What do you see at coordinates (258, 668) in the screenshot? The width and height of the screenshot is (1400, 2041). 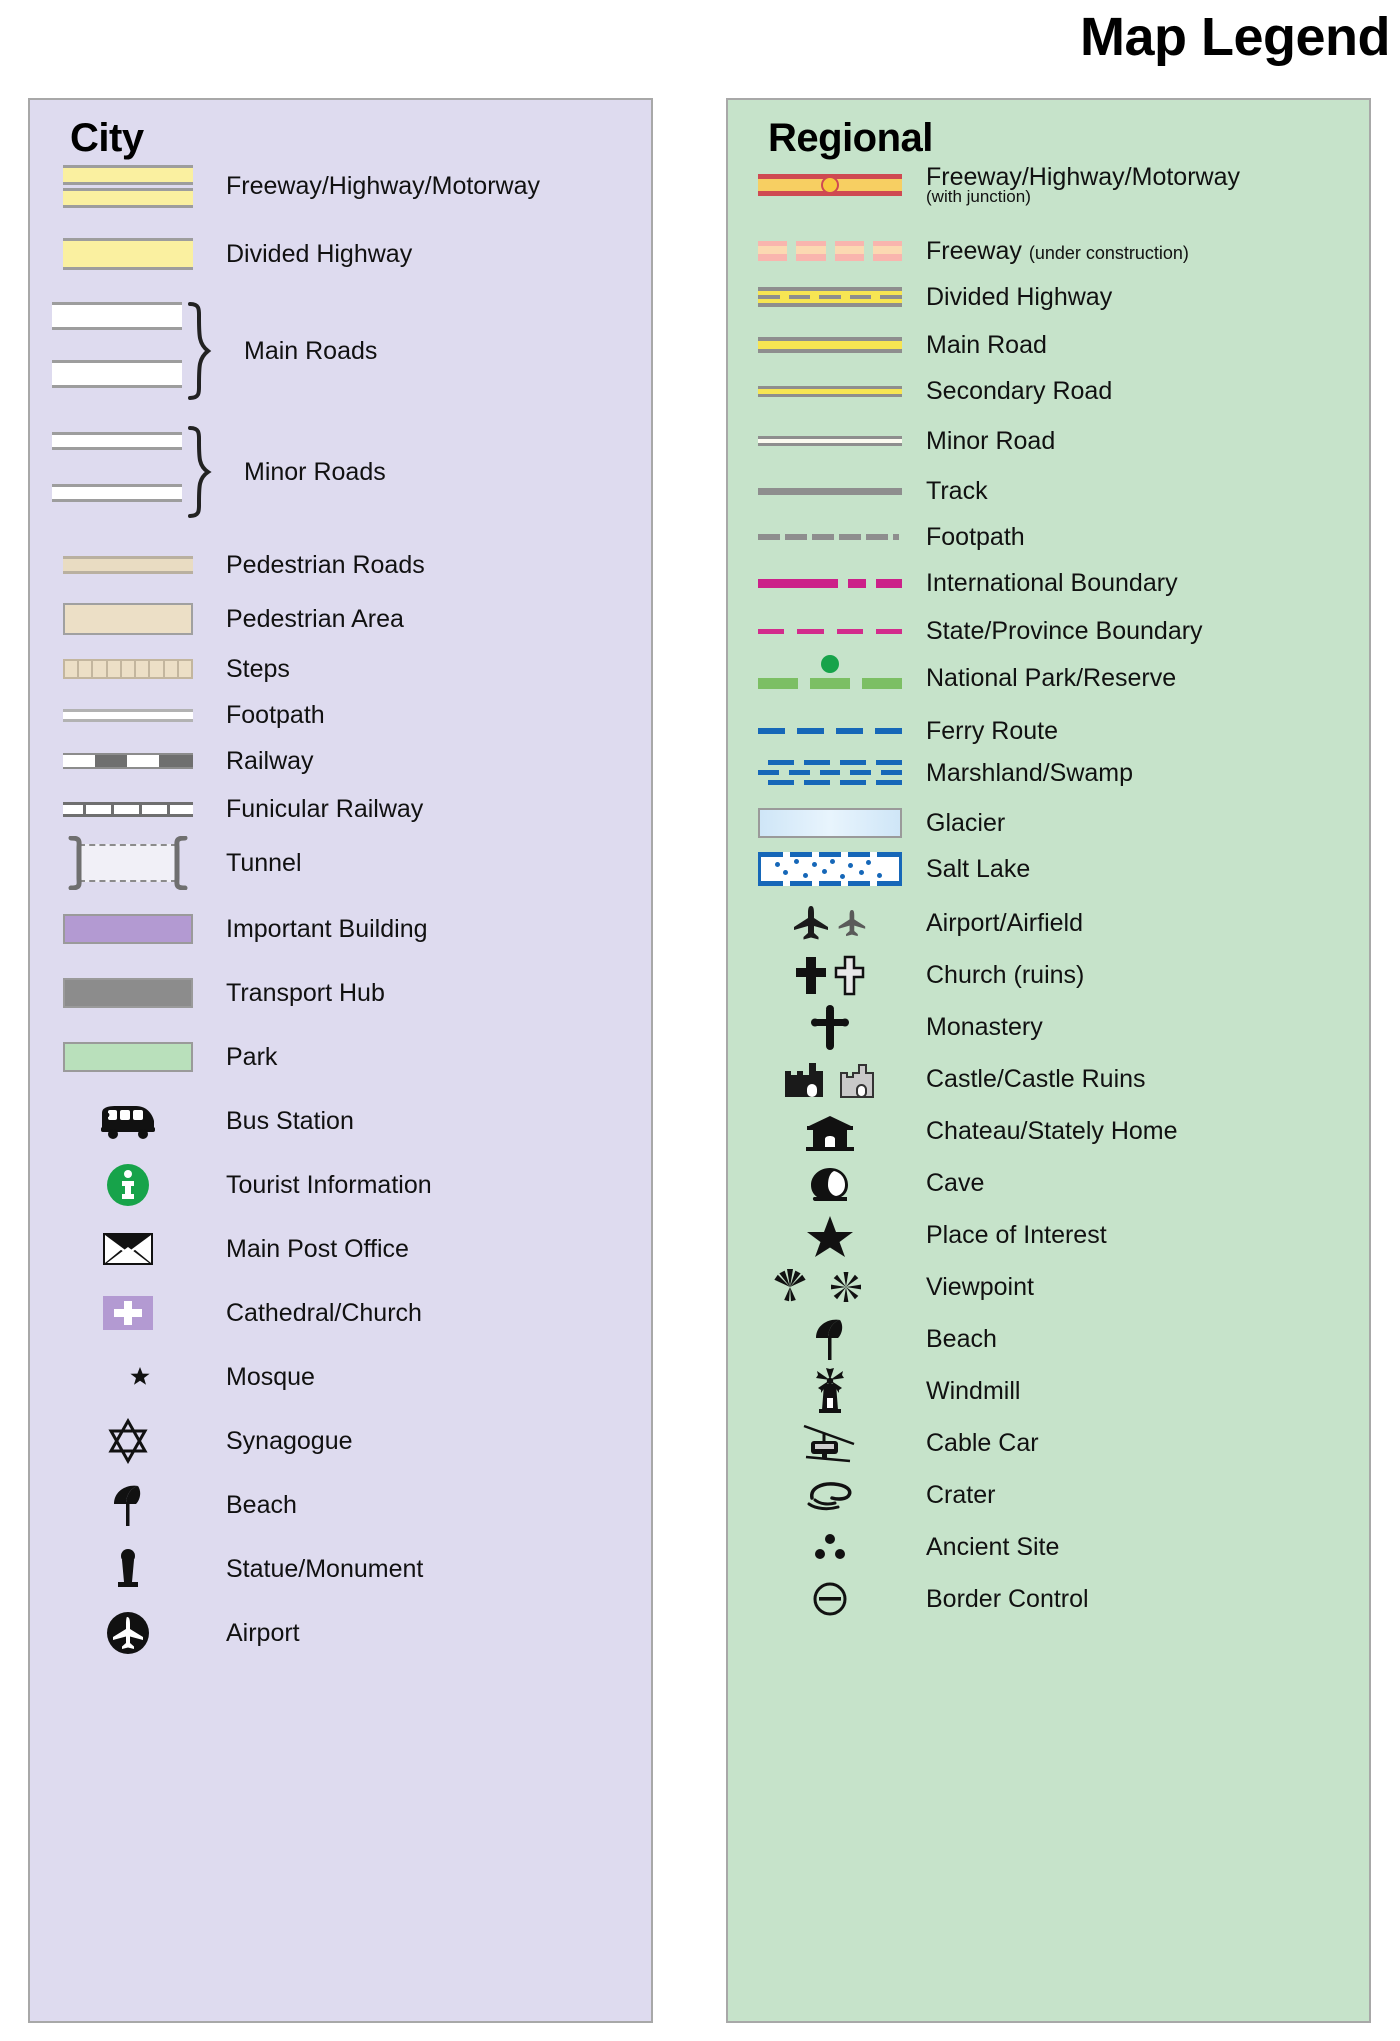 I see `legend-label: Steps` at bounding box center [258, 668].